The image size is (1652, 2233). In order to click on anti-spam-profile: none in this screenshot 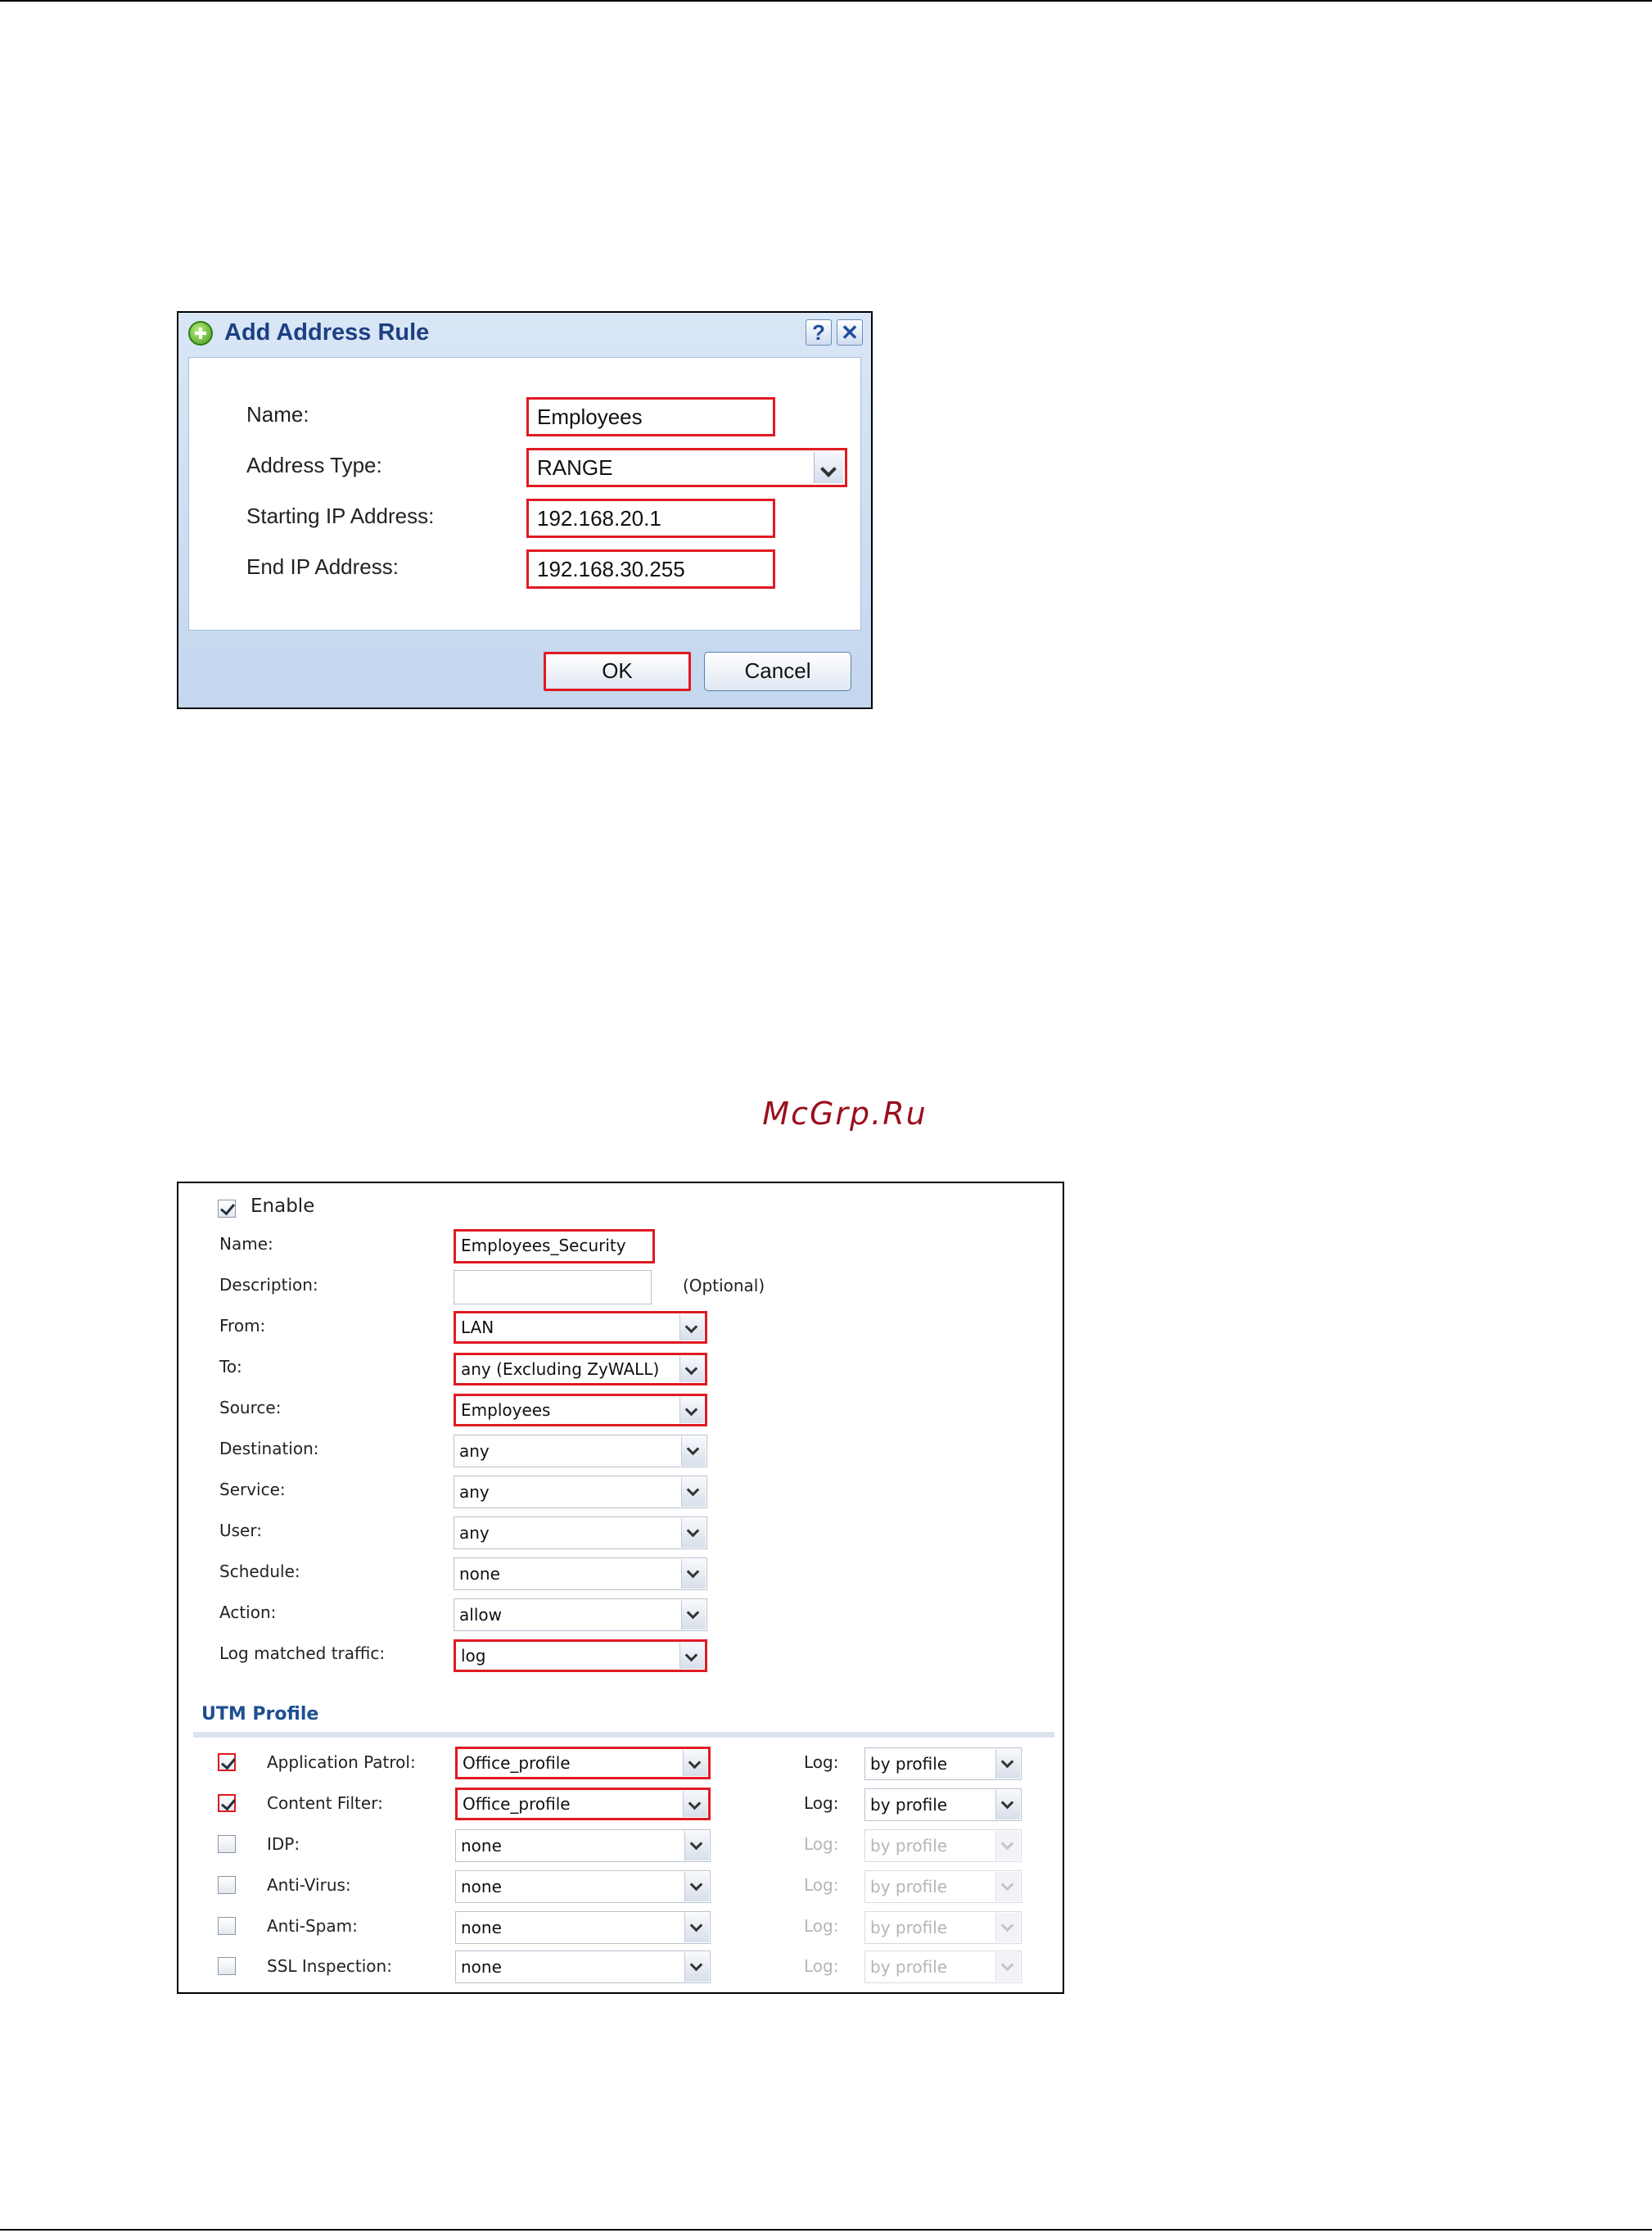, I will do `click(481, 1928)`.